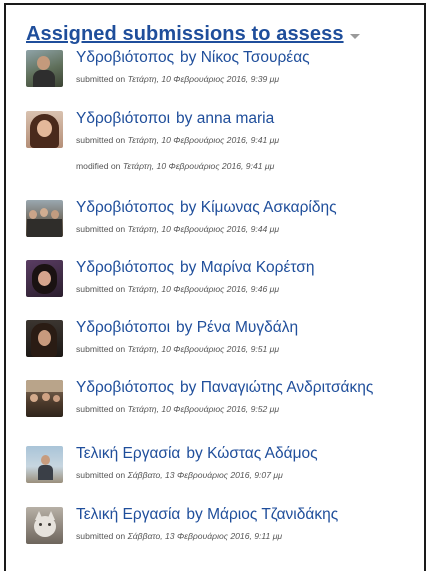 Image resolution: width=436 pixels, height=574 pixels. What do you see at coordinates (354, 36) in the screenshot?
I see `chevron-down-icon` at bounding box center [354, 36].